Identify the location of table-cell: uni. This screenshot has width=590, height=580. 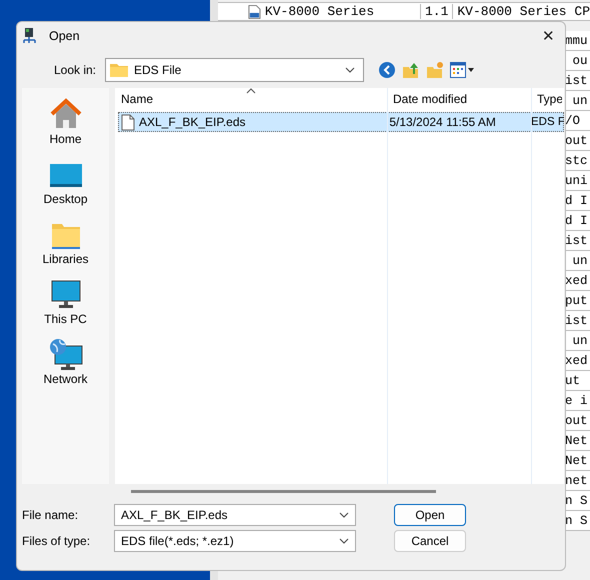
(576, 181).